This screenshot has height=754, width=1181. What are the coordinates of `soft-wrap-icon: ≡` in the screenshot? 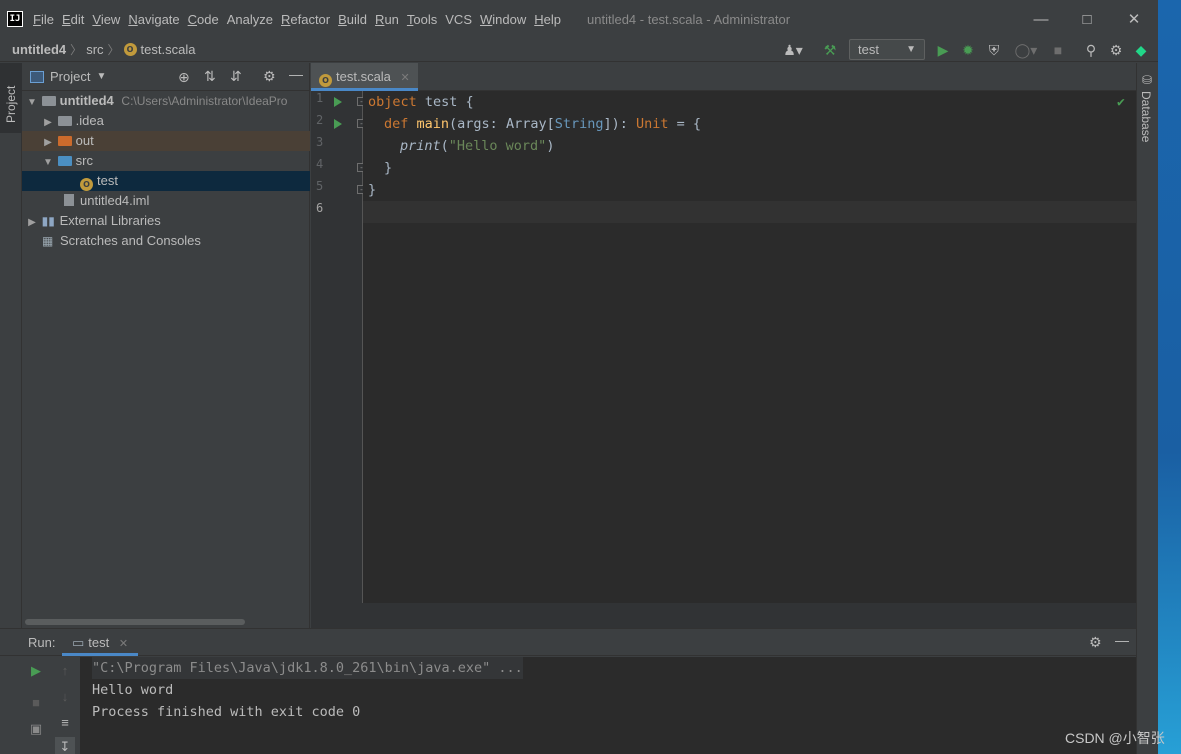 It's located at (65, 723).